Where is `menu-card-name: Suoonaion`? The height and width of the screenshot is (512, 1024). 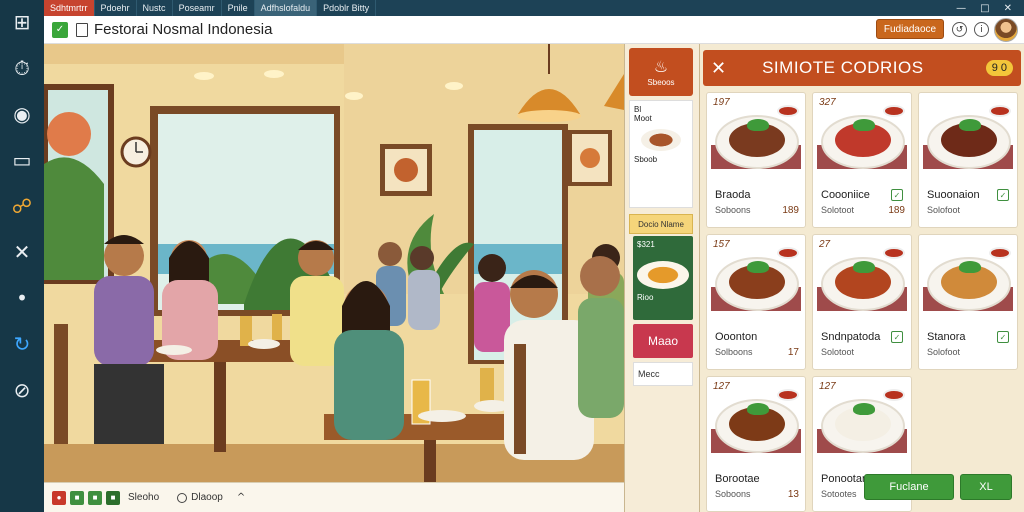
menu-card-name: Suoonaion is located at coordinates (953, 195).